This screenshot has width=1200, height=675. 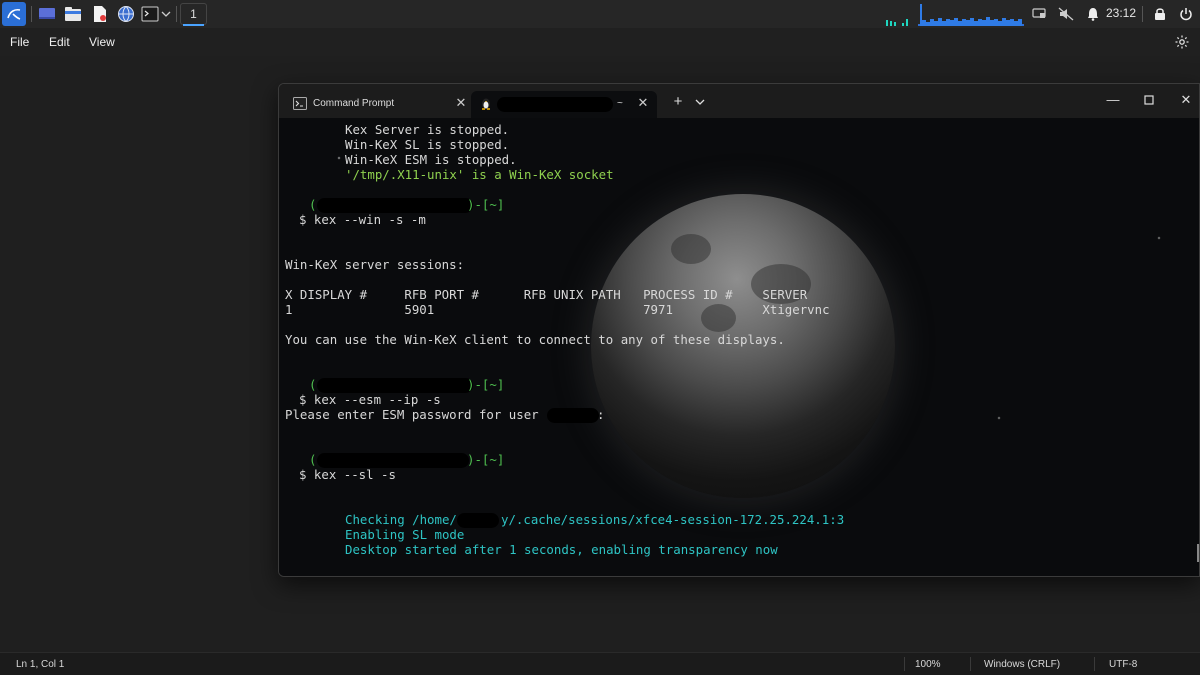 What do you see at coordinates (40, 664) in the screenshot?
I see `cursor-position: Ln 1, Col 1` at bounding box center [40, 664].